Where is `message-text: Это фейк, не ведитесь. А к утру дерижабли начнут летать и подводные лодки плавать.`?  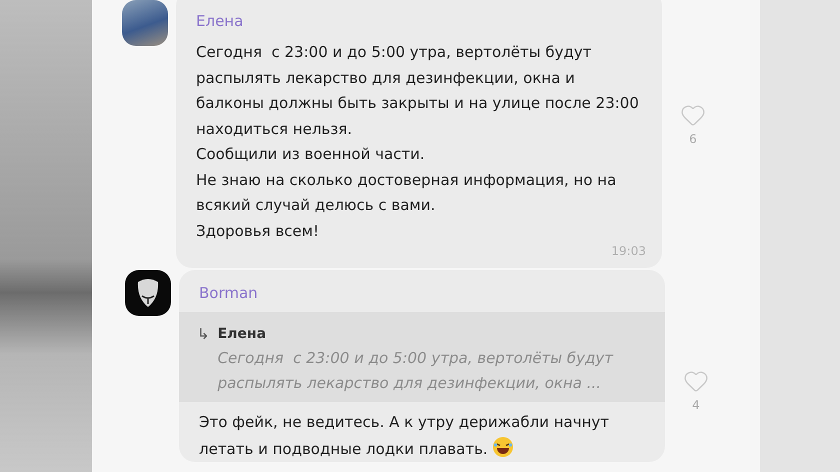
message-text: Это фейк, не ведитесь. А к утру дерижабли начнут летать и подводные лодки плавать. is located at coordinates (404, 436).